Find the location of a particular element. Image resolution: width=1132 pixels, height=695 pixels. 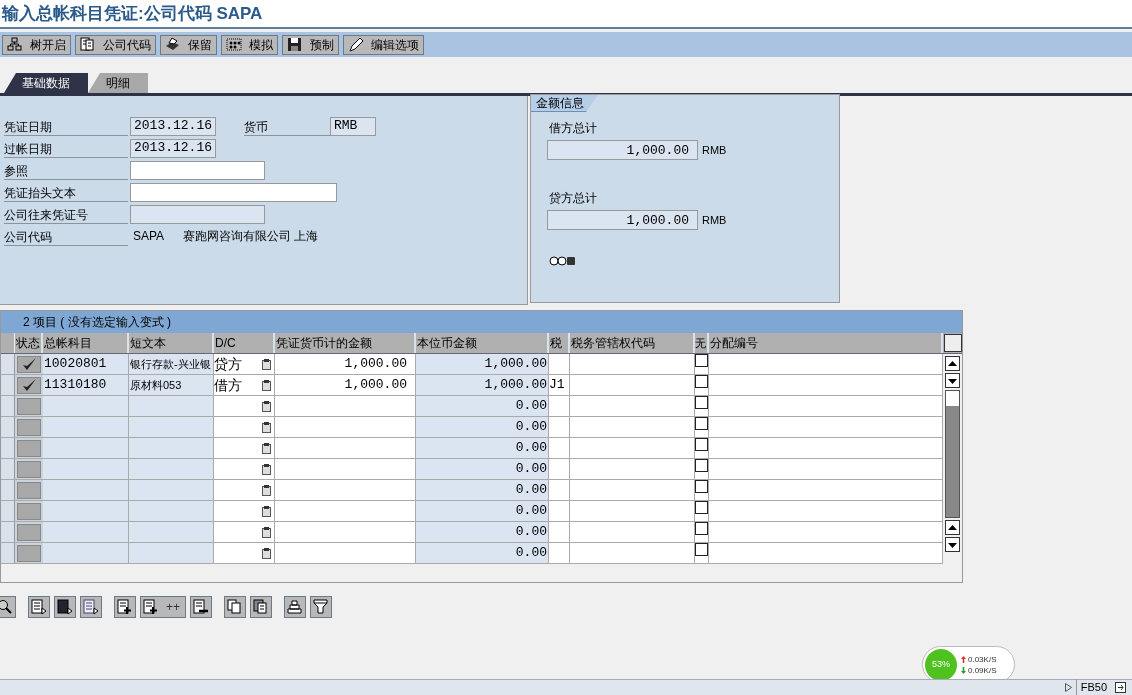

column-settings-icon is located at coordinates (953, 343).